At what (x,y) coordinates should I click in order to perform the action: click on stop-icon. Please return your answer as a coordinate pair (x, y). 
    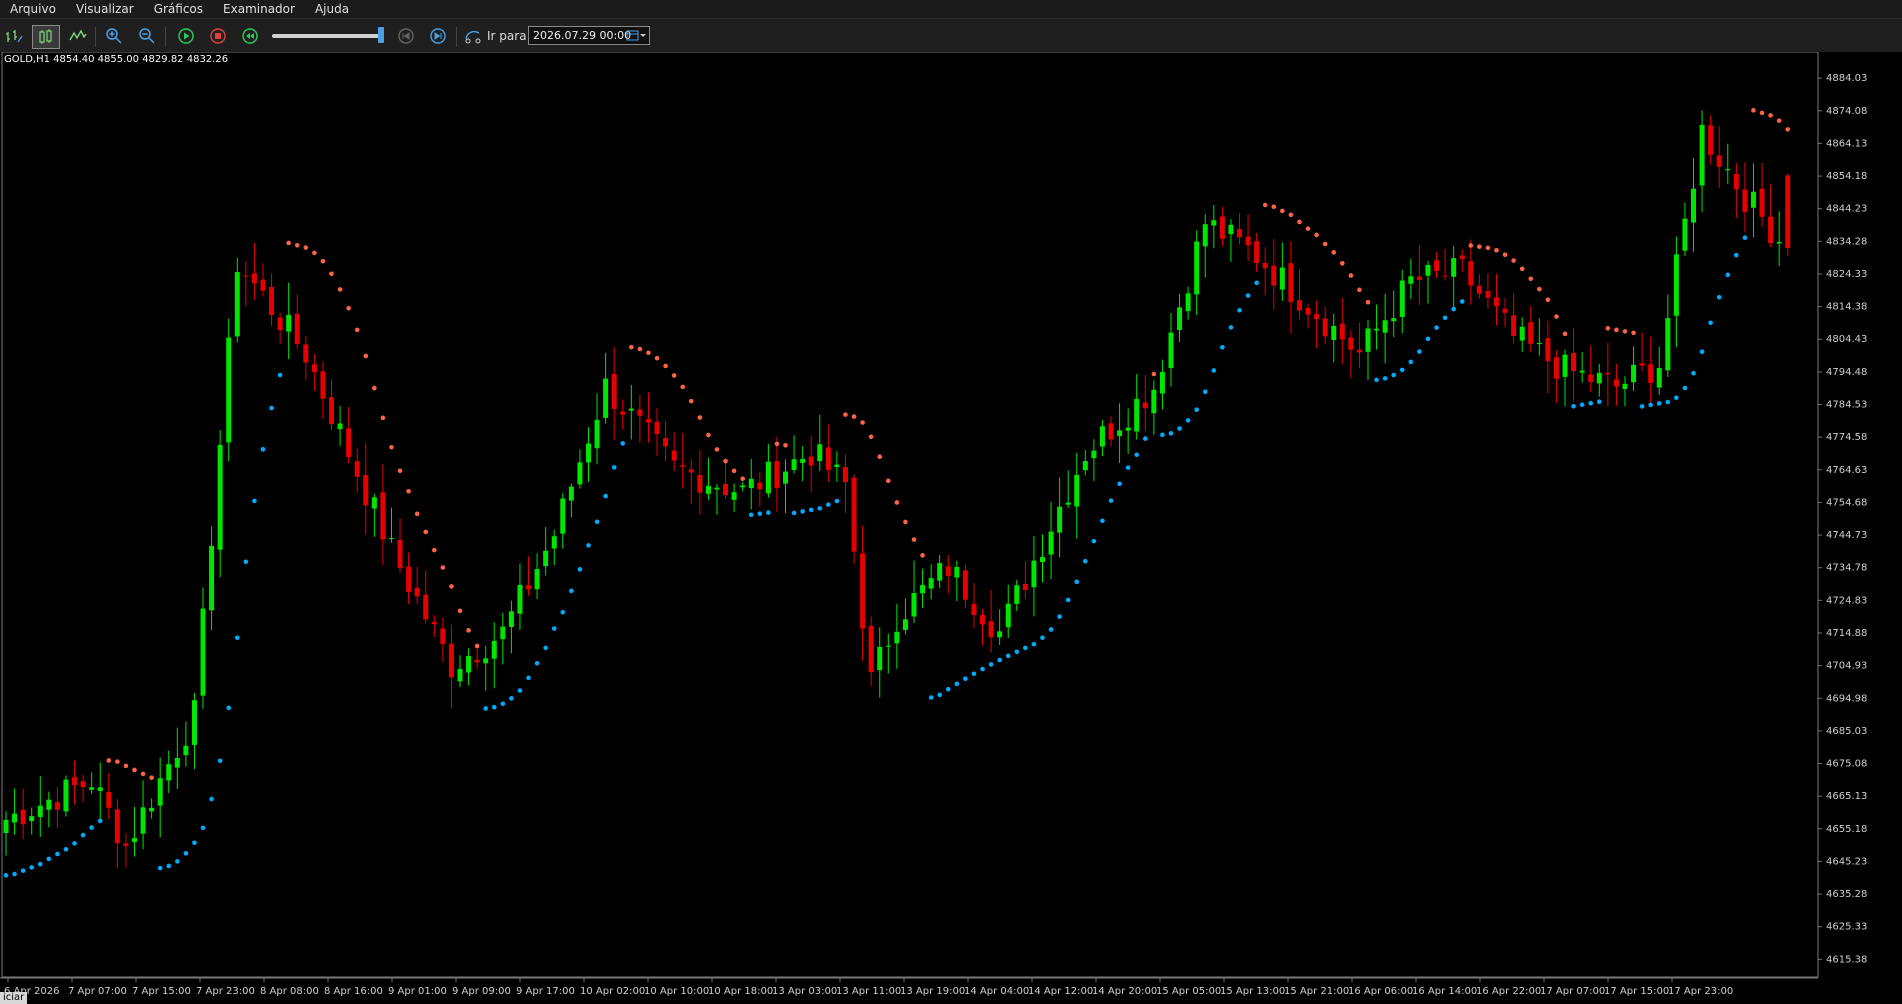
    Looking at the image, I should click on (218, 36).